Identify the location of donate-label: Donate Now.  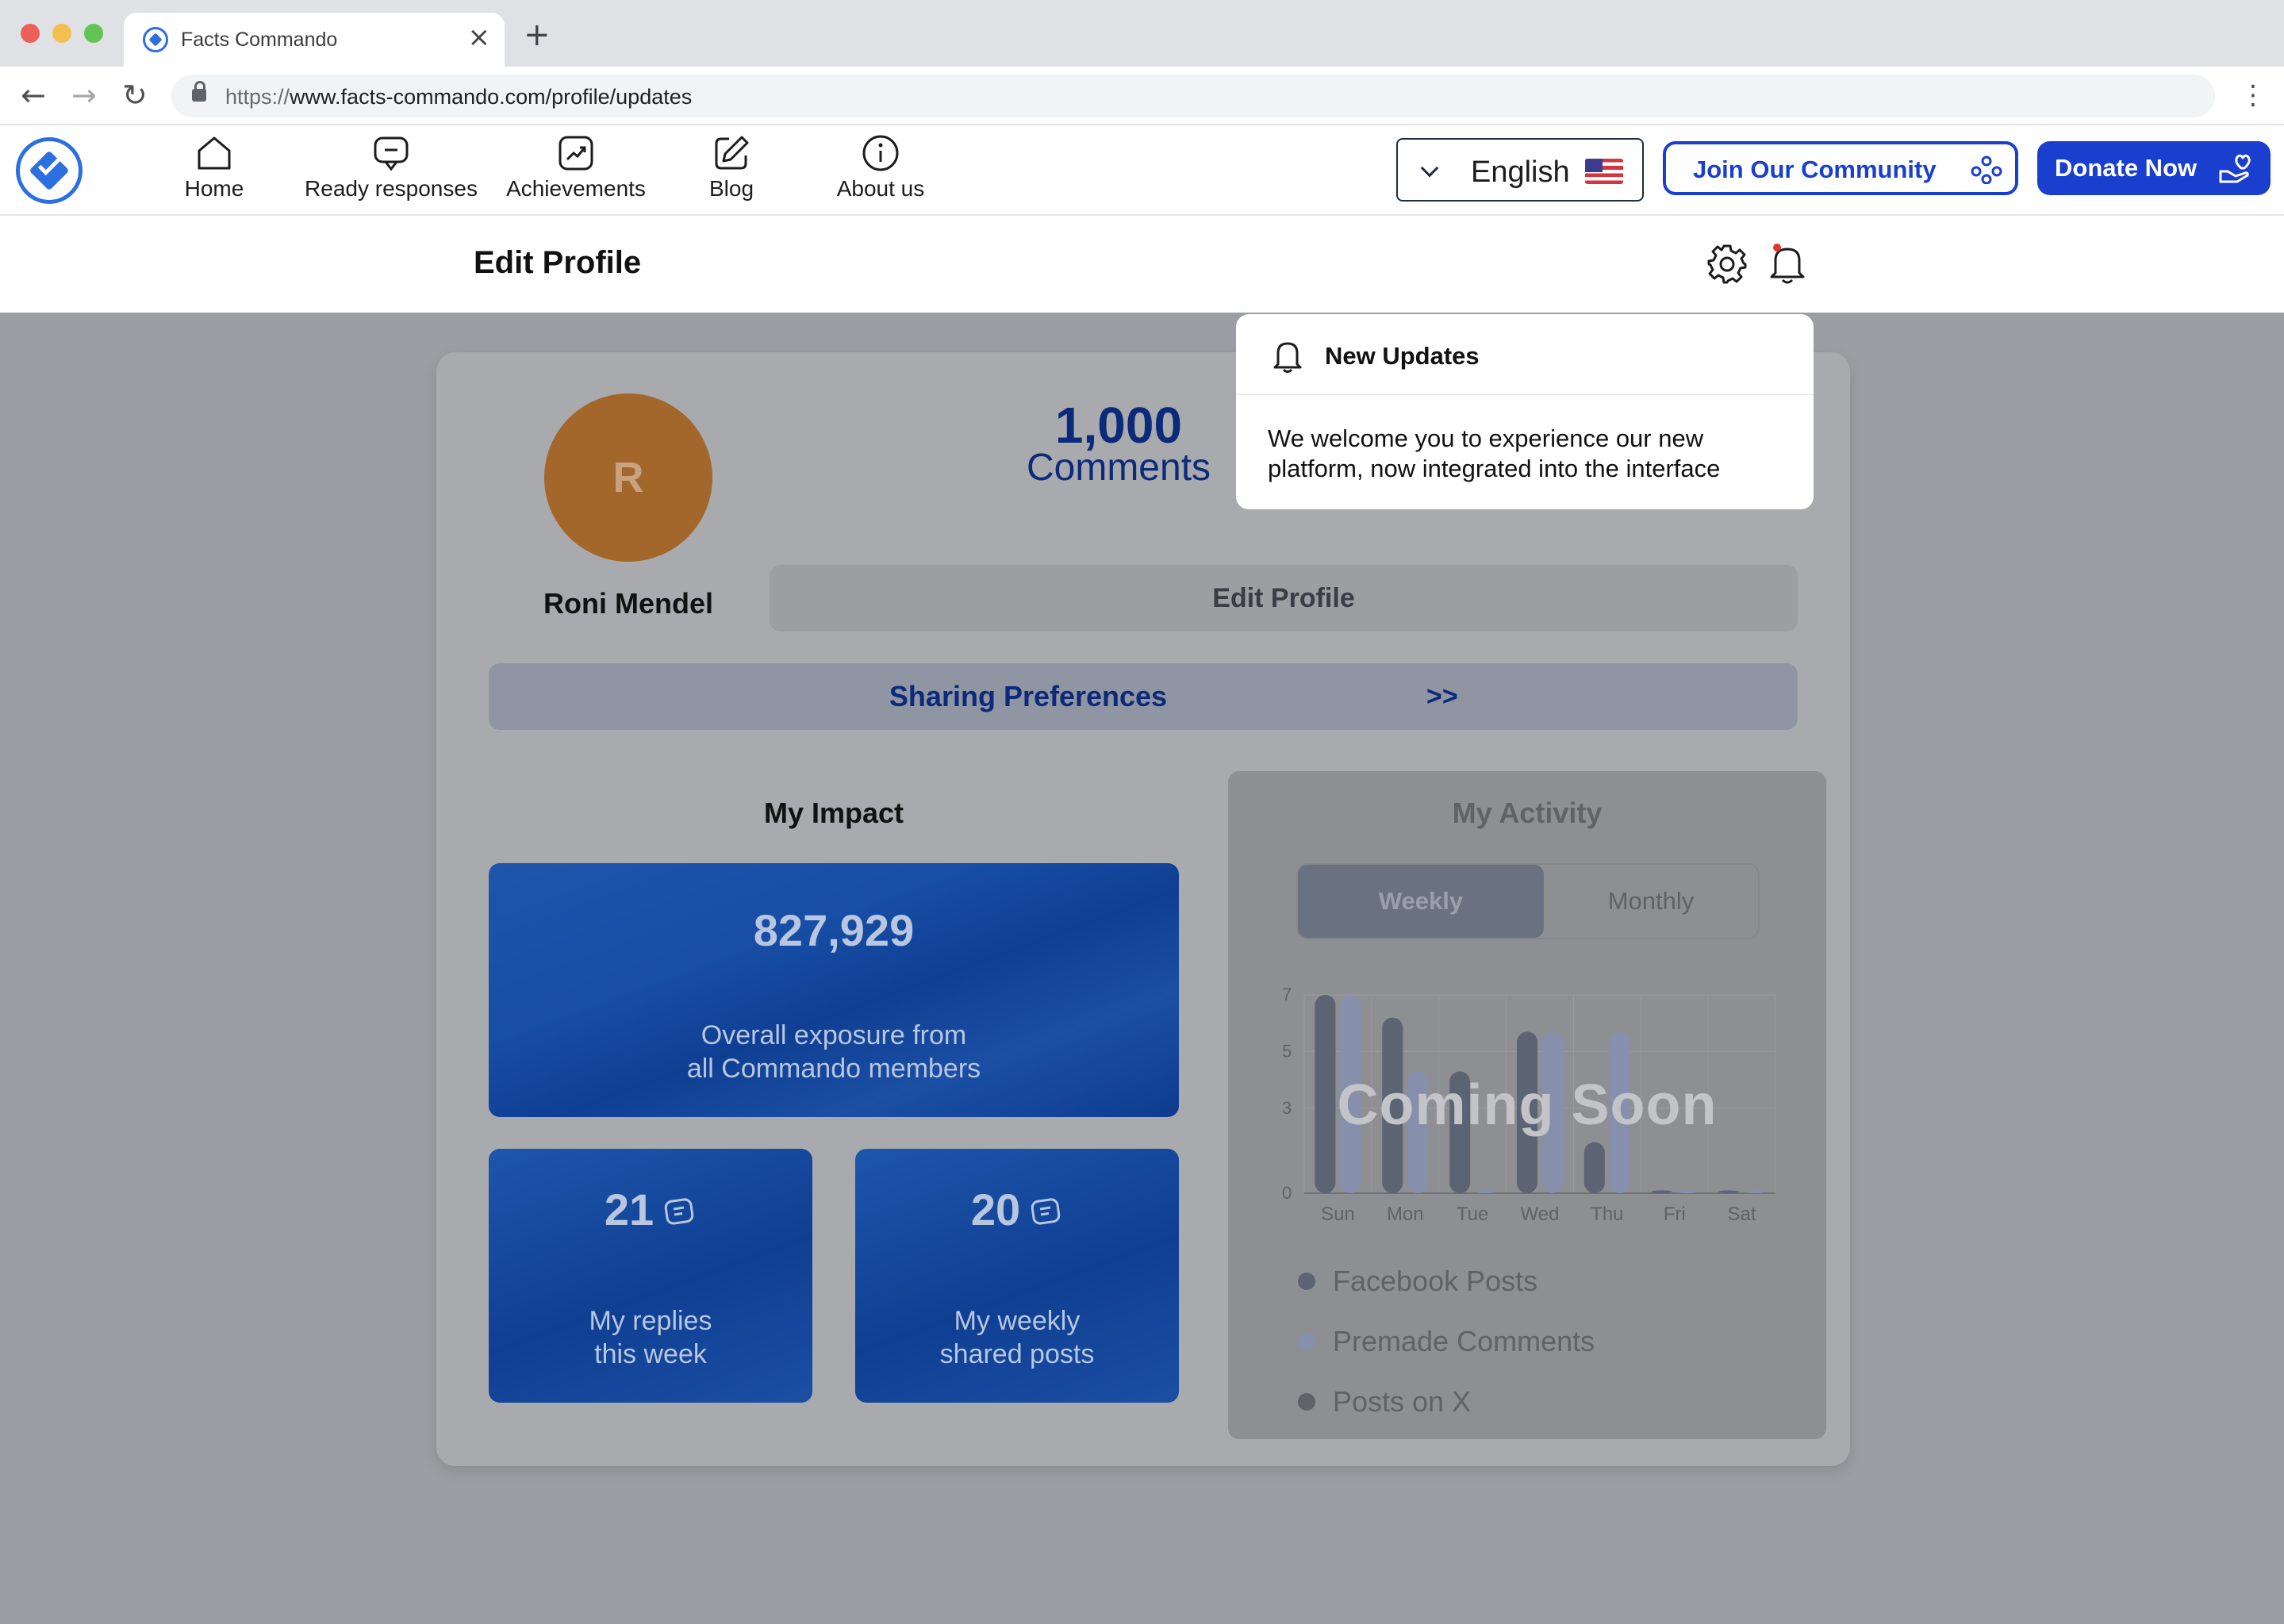
(2126, 168).